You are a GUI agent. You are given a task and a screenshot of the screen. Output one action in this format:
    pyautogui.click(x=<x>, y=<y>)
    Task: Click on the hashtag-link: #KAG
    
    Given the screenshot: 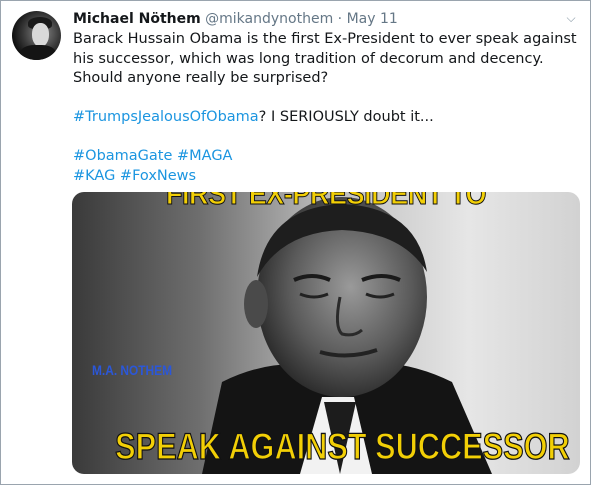 What is the action you would take?
    pyautogui.click(x=94, y=176)
    